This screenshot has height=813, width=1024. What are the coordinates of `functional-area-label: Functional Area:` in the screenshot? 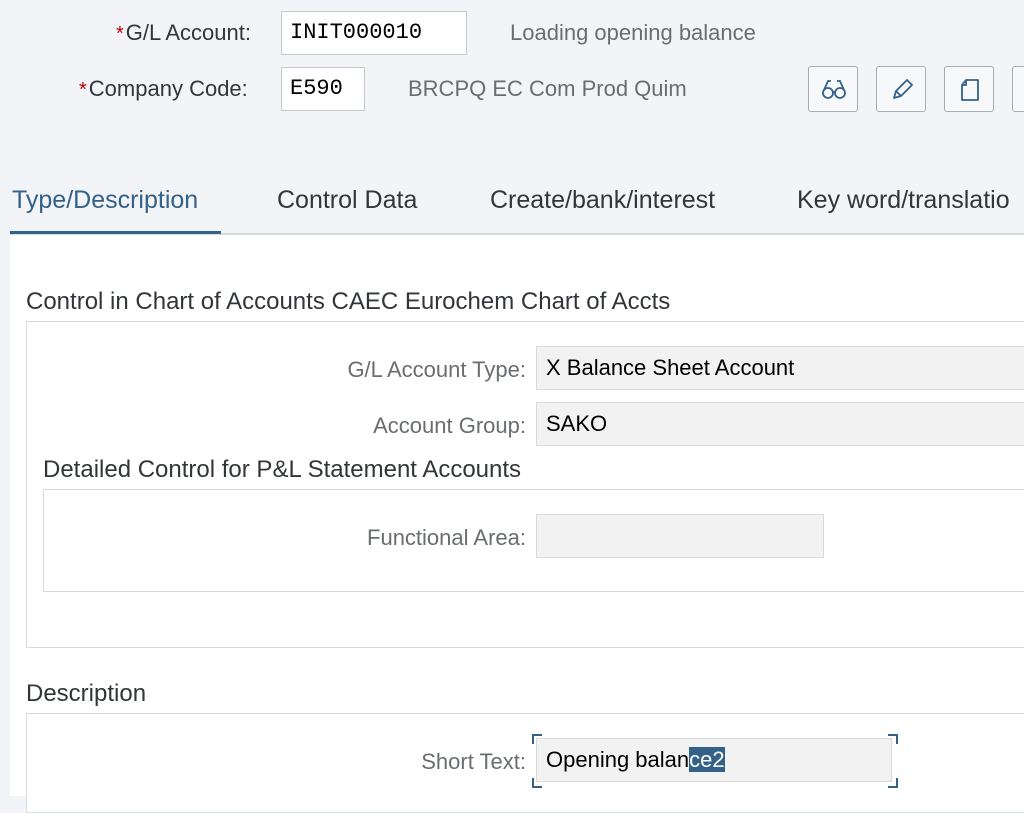 It's located at (446, 537).